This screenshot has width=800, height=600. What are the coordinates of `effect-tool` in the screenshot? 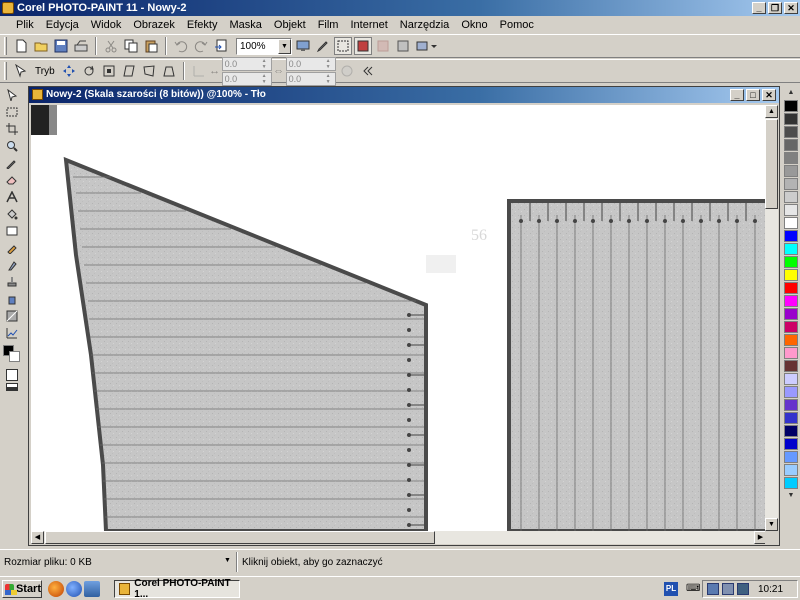 It's located at (12, 265).